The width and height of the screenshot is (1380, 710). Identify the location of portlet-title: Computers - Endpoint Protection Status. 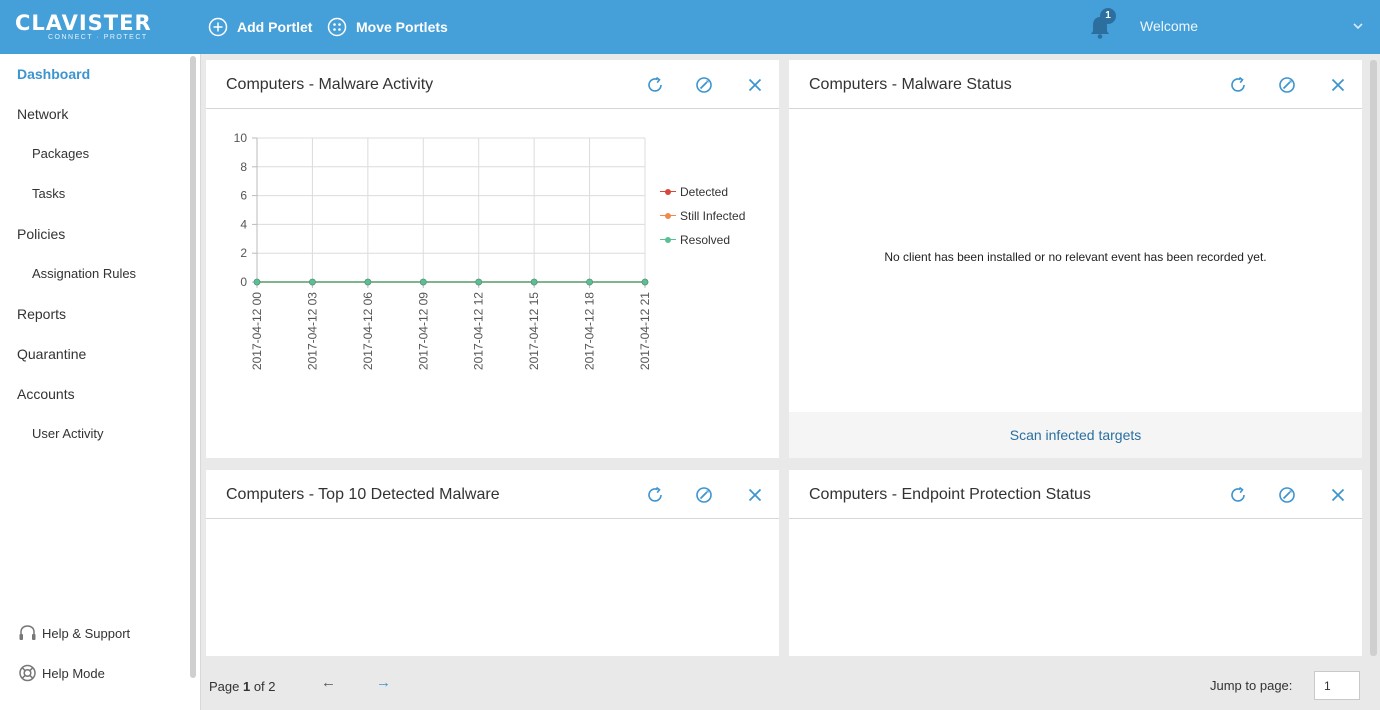
(950, 494).